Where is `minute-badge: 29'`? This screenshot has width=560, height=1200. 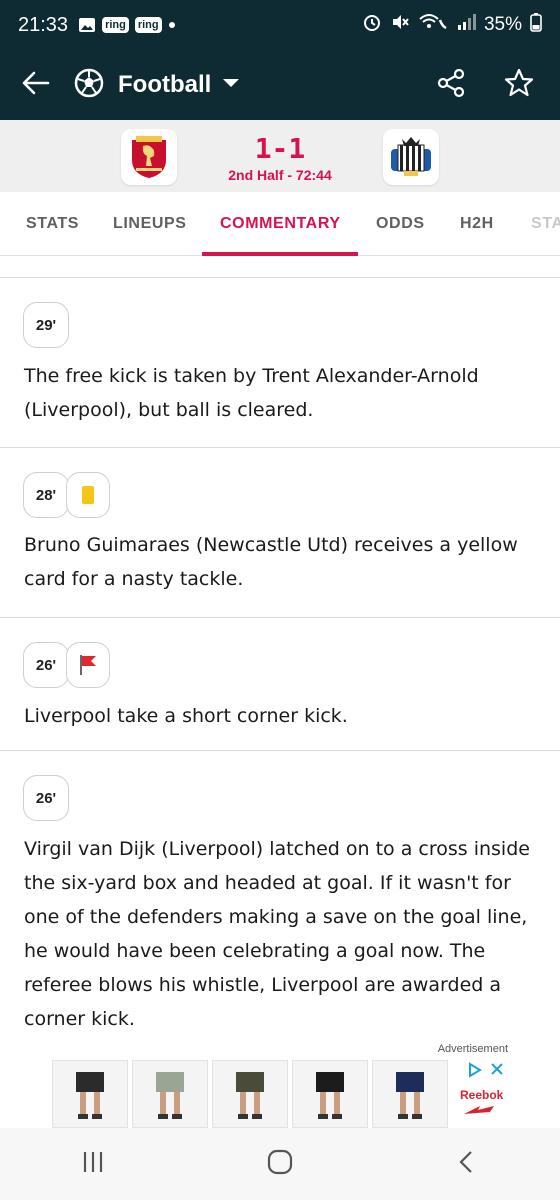 minute-badge: 29' is located at coordinates (46, 325).